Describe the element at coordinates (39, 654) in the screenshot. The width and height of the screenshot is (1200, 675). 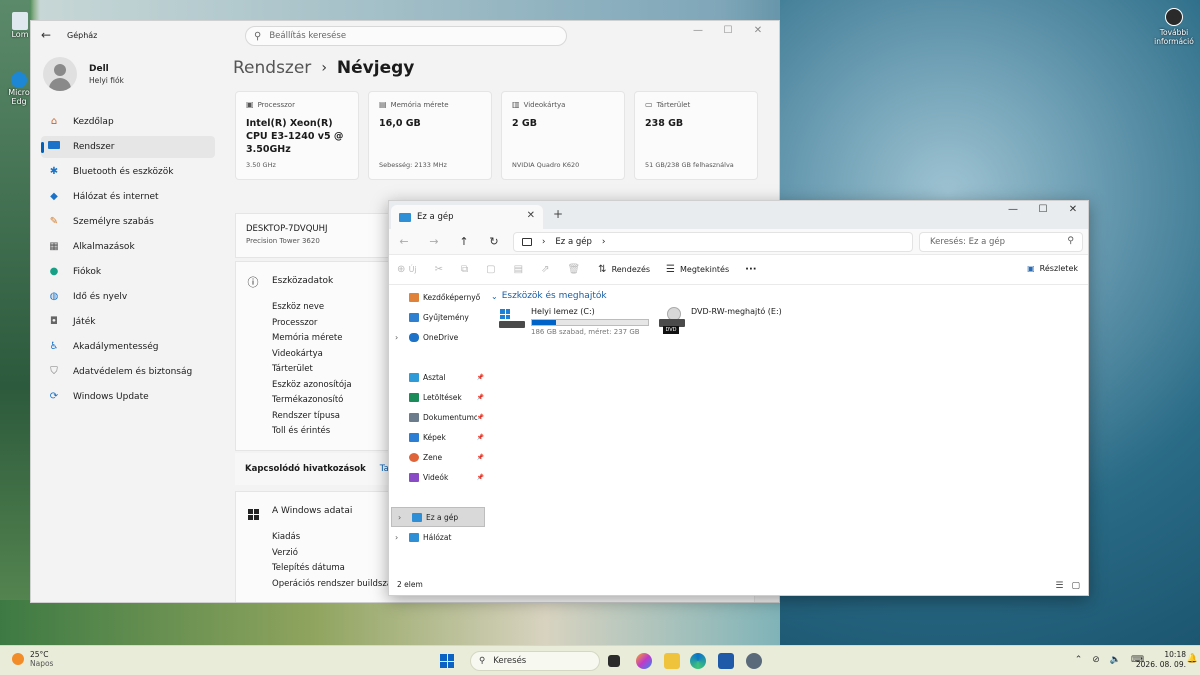
I see `weather-temp: 25°C` at that location.